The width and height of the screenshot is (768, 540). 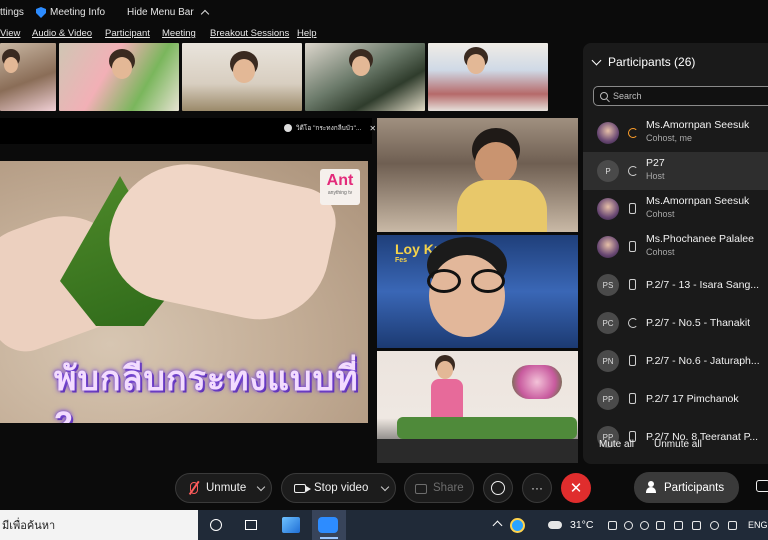 What do you see at coordinates (686, 487) in the screenshot?
I see `participants-button: Participants` at bounding box center [686, 487].